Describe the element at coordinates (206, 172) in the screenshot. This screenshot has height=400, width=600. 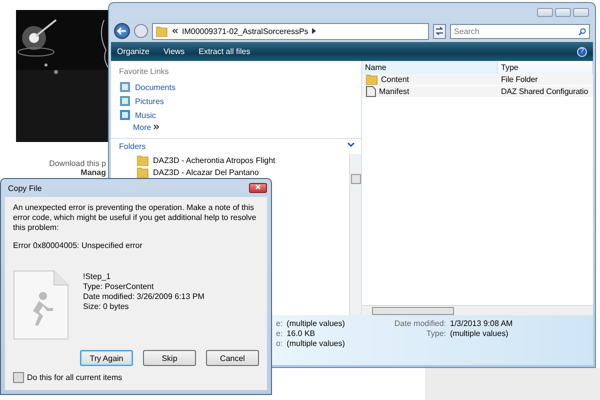
I see `folder-item: DAZ3D - Alcazar Del Pantano` at that location.